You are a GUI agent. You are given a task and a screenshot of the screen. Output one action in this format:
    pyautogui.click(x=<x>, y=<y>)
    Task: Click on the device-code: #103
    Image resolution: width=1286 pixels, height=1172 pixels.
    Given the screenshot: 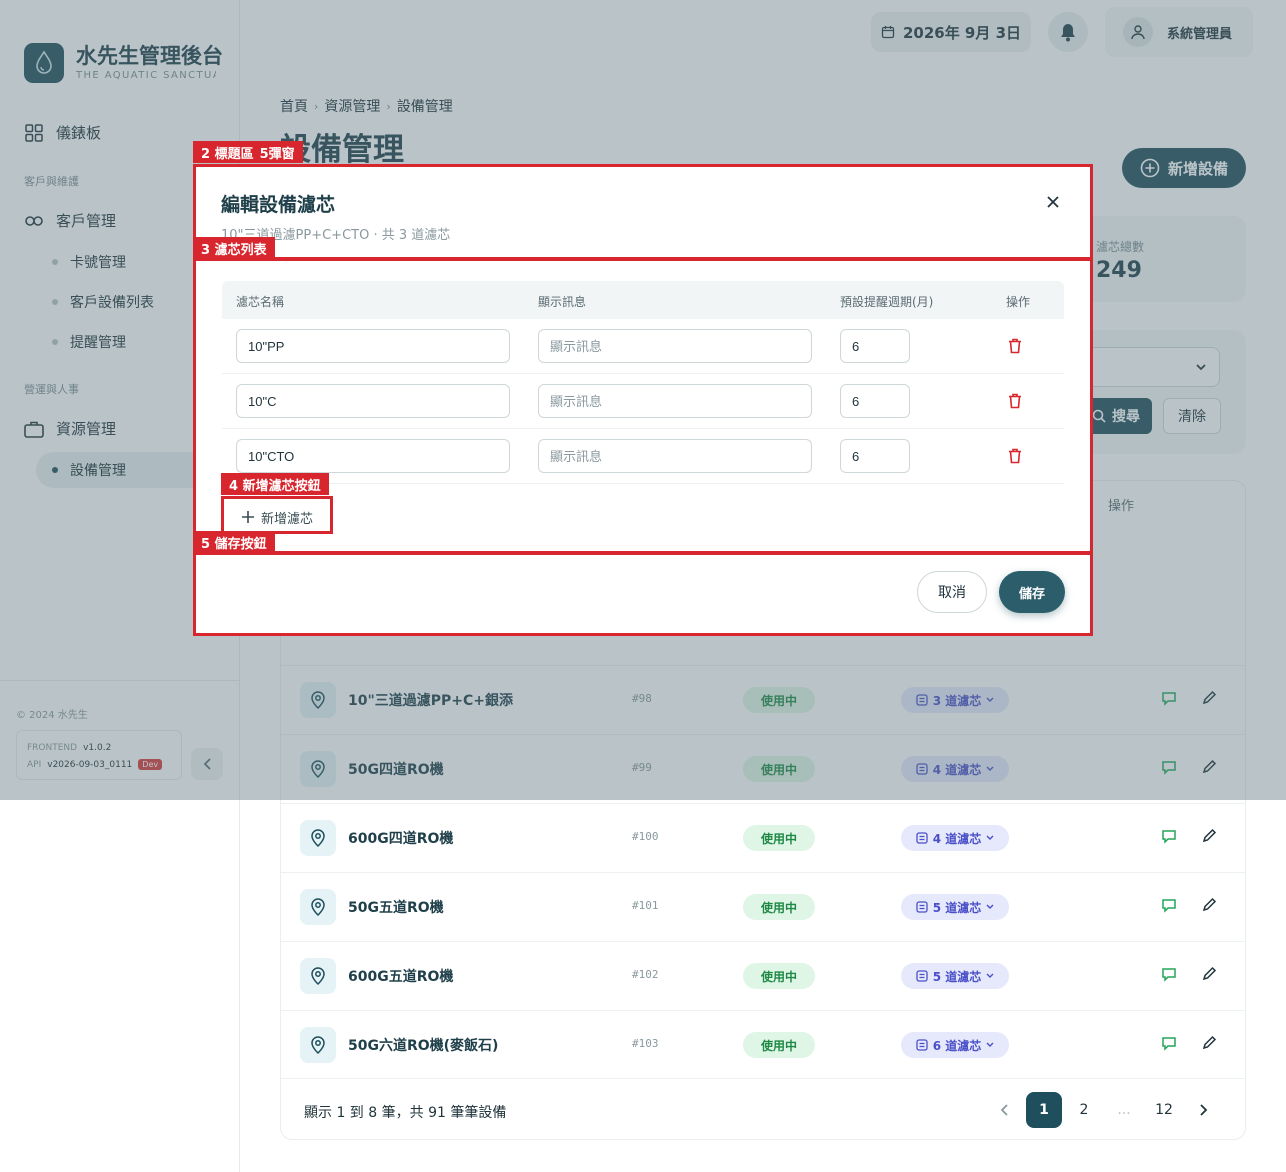 What is the action you would take?
    pyautogui.click(x=645, y=1043)
    